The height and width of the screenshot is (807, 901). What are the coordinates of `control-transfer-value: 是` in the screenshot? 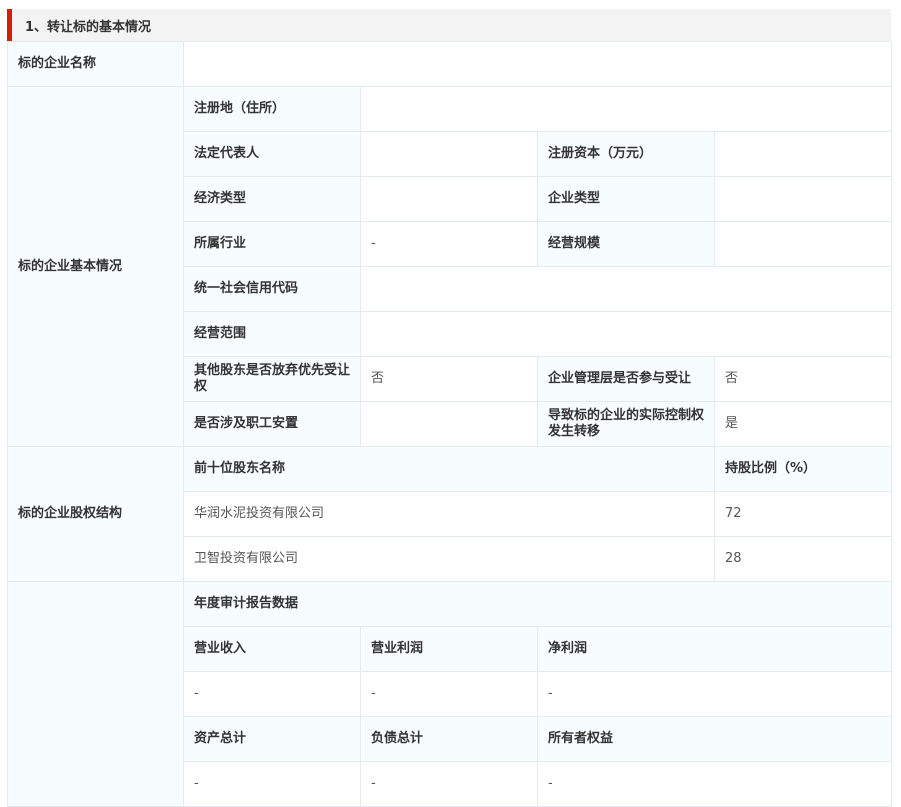 It's located at (803, 424).